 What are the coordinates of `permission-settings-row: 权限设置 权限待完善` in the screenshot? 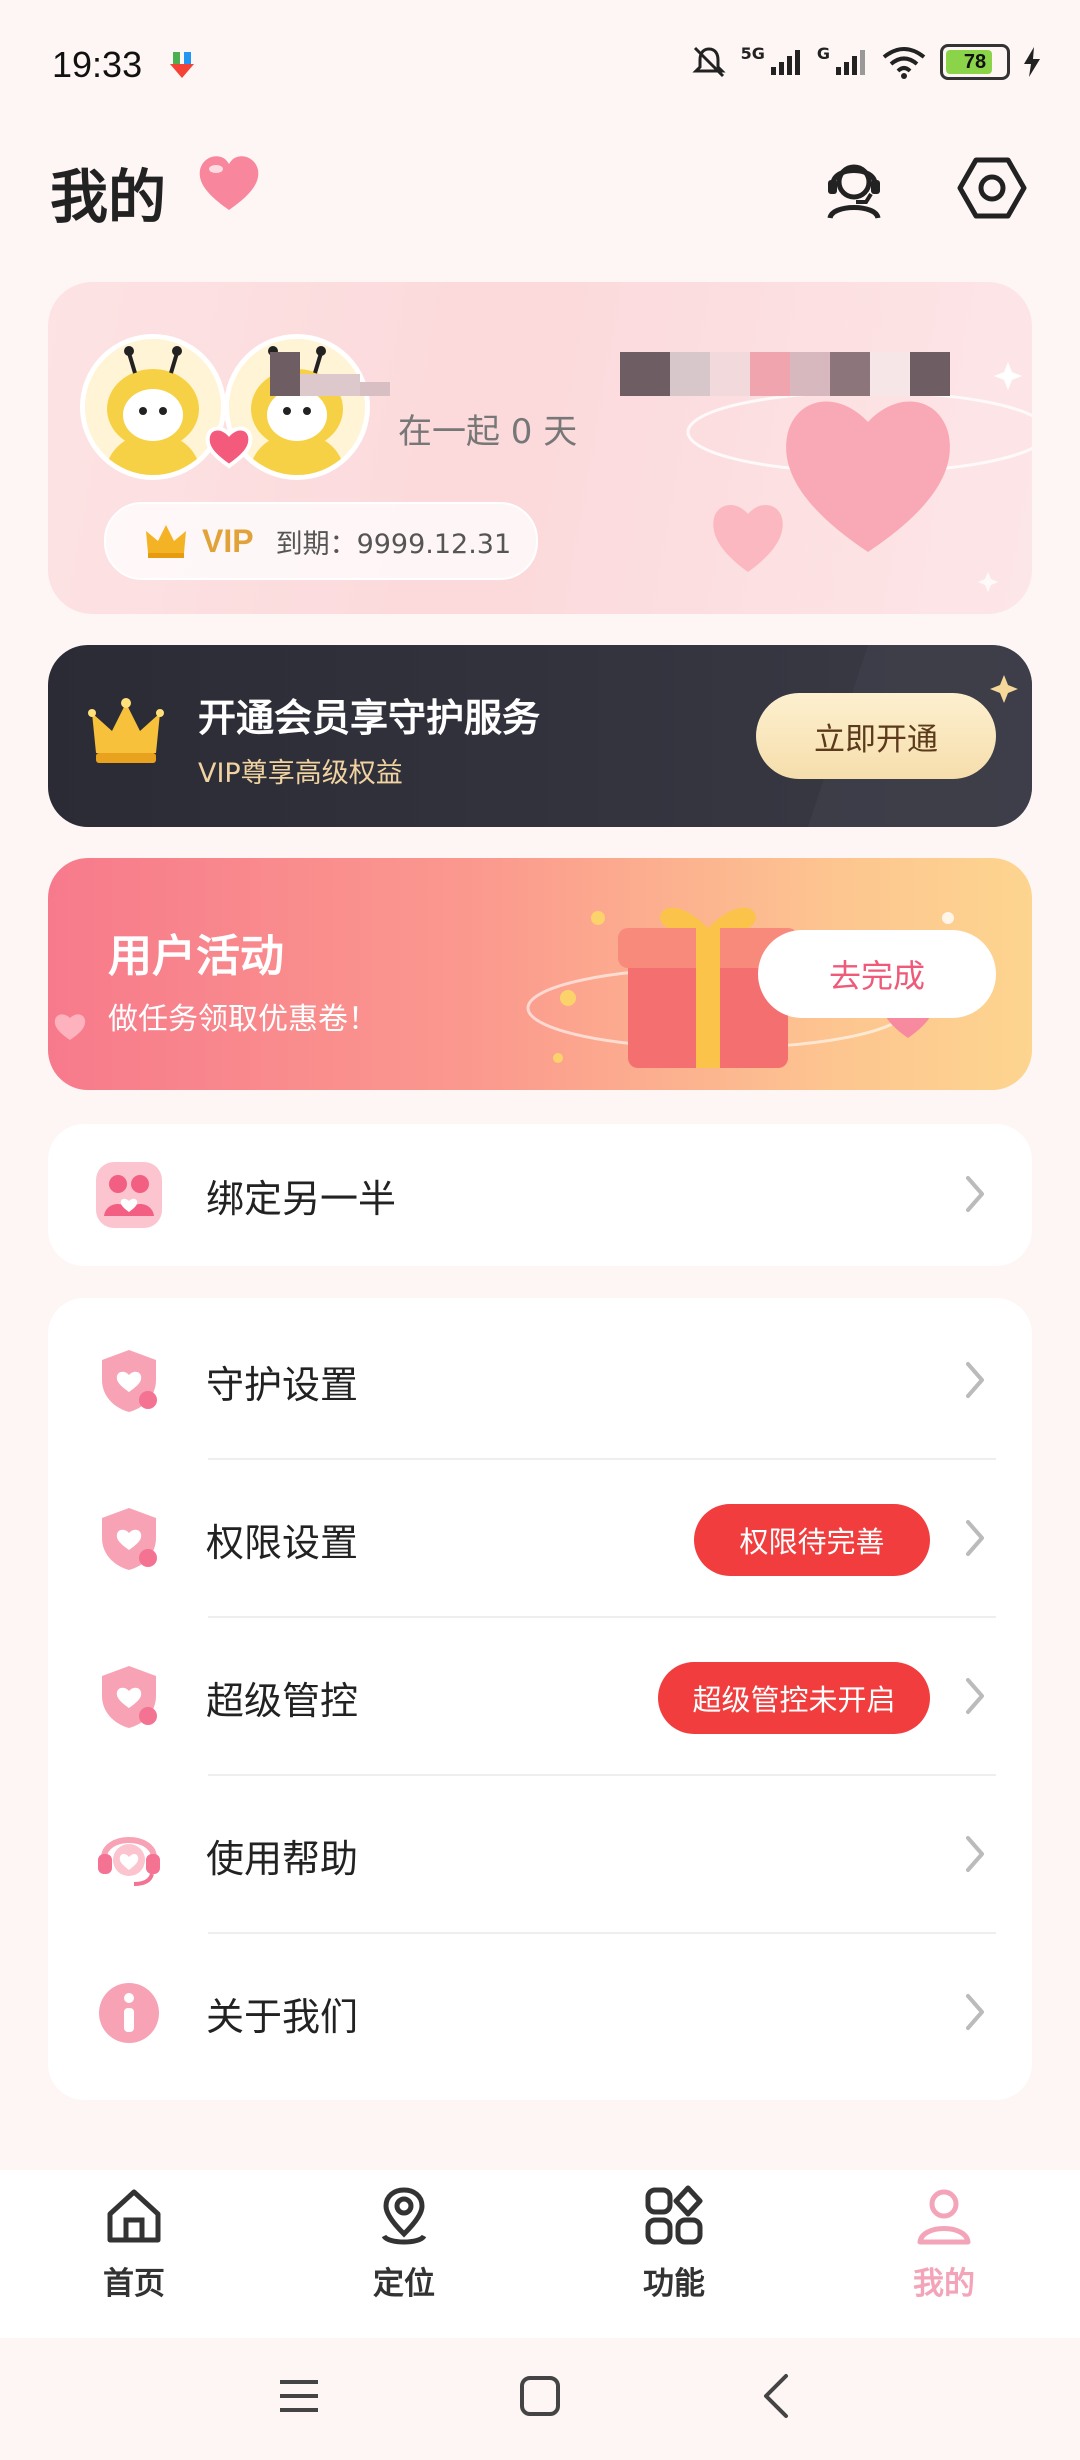 It's located at (540, 1539).